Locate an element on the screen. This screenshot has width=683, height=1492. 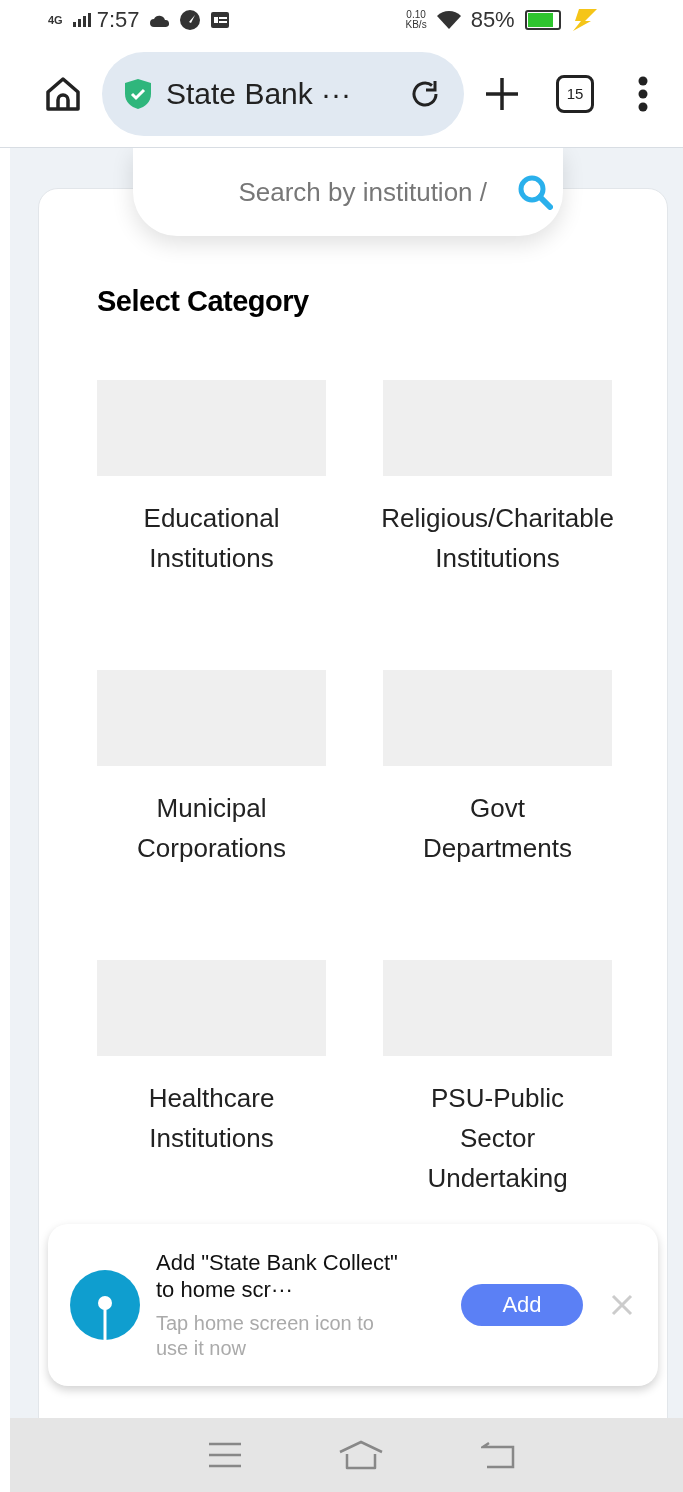
search-field: Search by institution / is located at coordinates (348, 192).